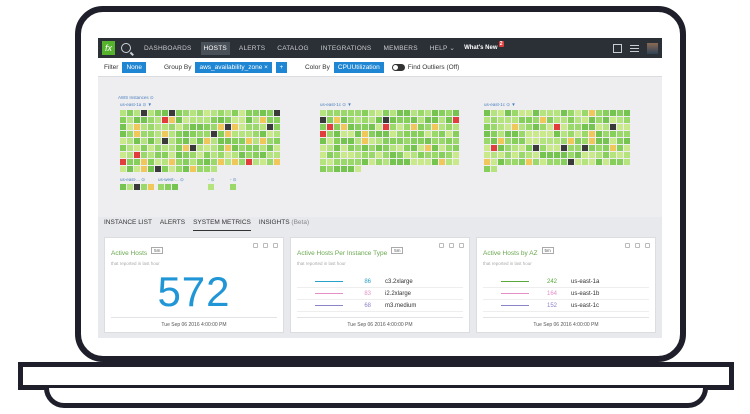 This screenshot has width=750, height=414. Describe the element at coordinates (168, 48) in the screenshot. I see `nav-dashboards: DASHBOARDS` at that location.